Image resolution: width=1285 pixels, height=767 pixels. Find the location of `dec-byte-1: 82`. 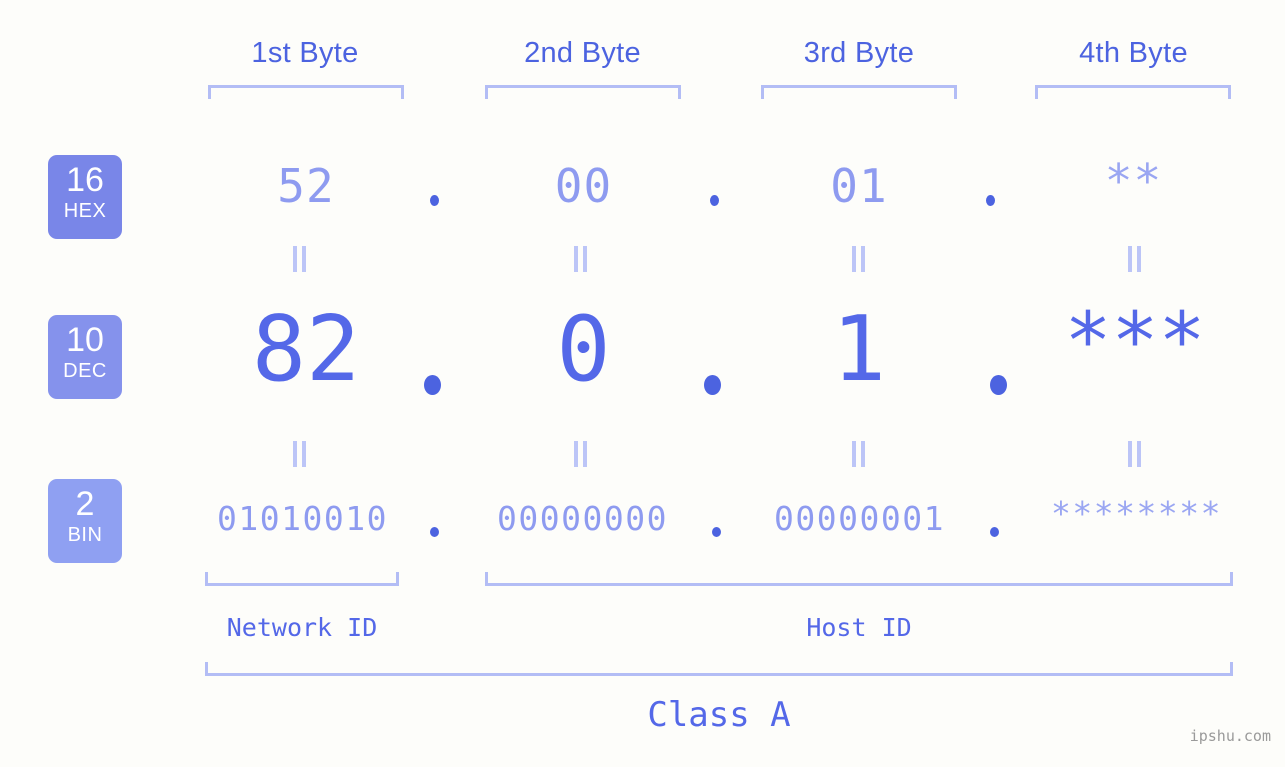

dec-byte-1: 82 is located at coordinates (306, 349).